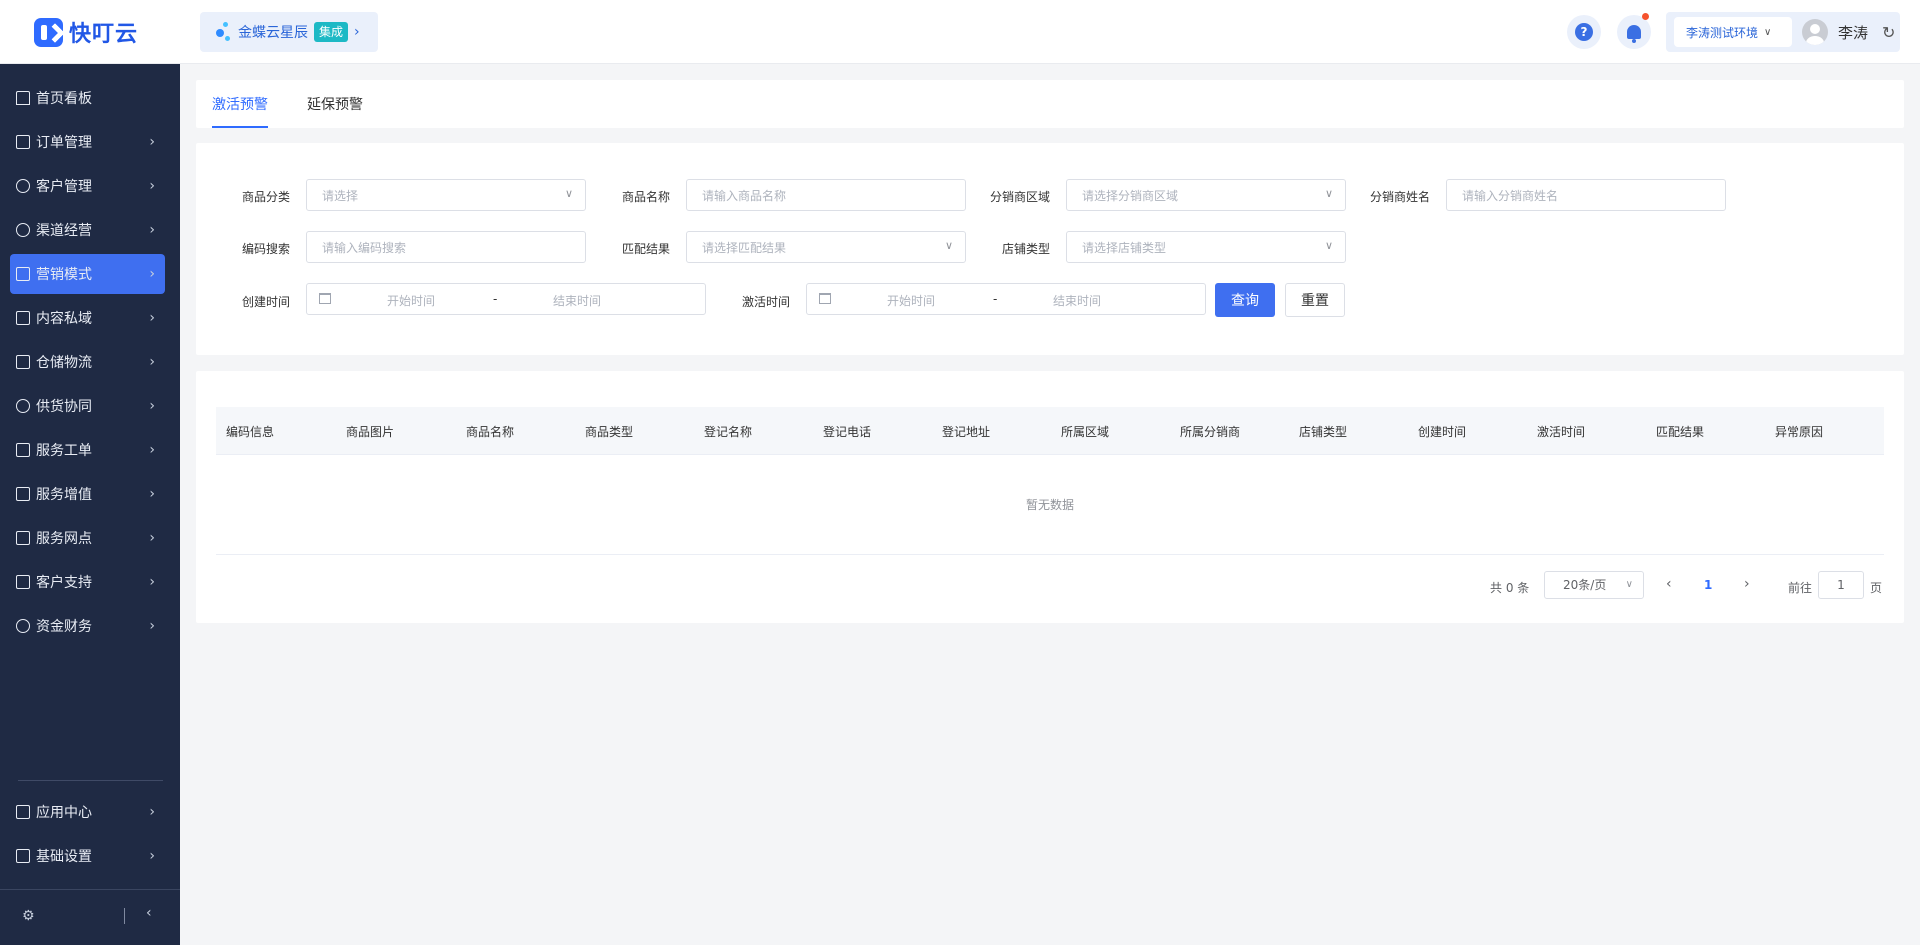 This screenshot has width=1920, height=945. Describe the element at coordinates (446, 247) in the screenshot. I see `code-search-input: 请输入编码搜索` at that location.